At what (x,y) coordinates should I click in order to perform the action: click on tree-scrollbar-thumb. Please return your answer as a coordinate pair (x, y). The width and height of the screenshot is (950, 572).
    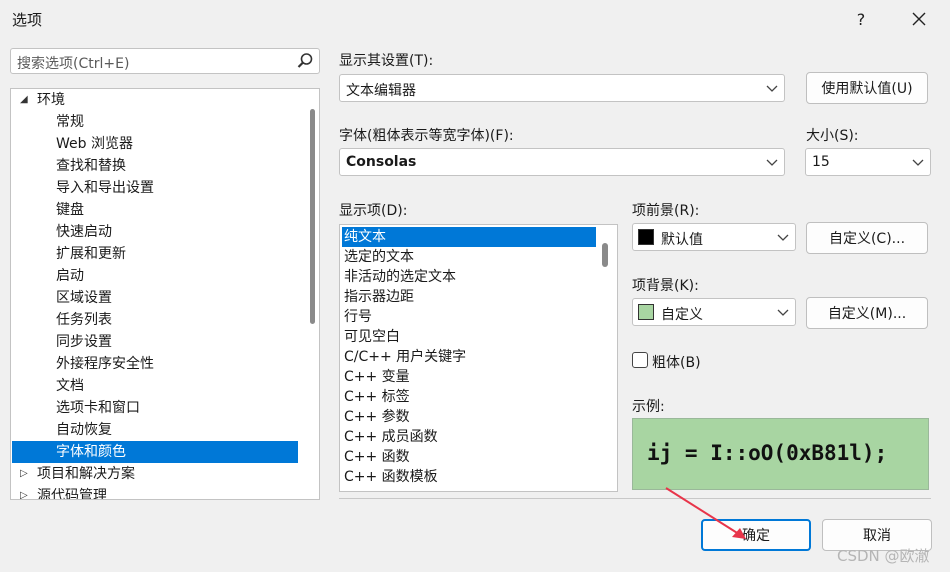
    Looking at the image, I should click on (312, 216).